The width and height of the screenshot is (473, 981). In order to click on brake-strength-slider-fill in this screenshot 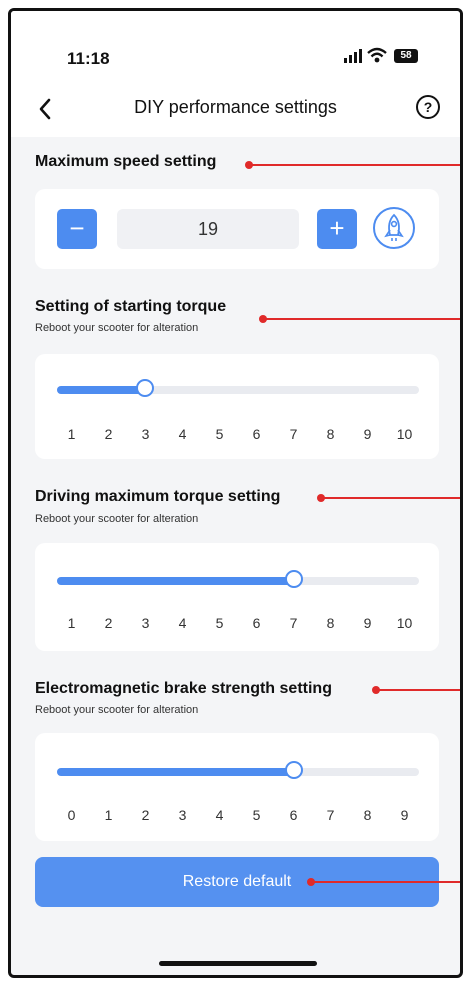, I will do `click(175, 772)`.